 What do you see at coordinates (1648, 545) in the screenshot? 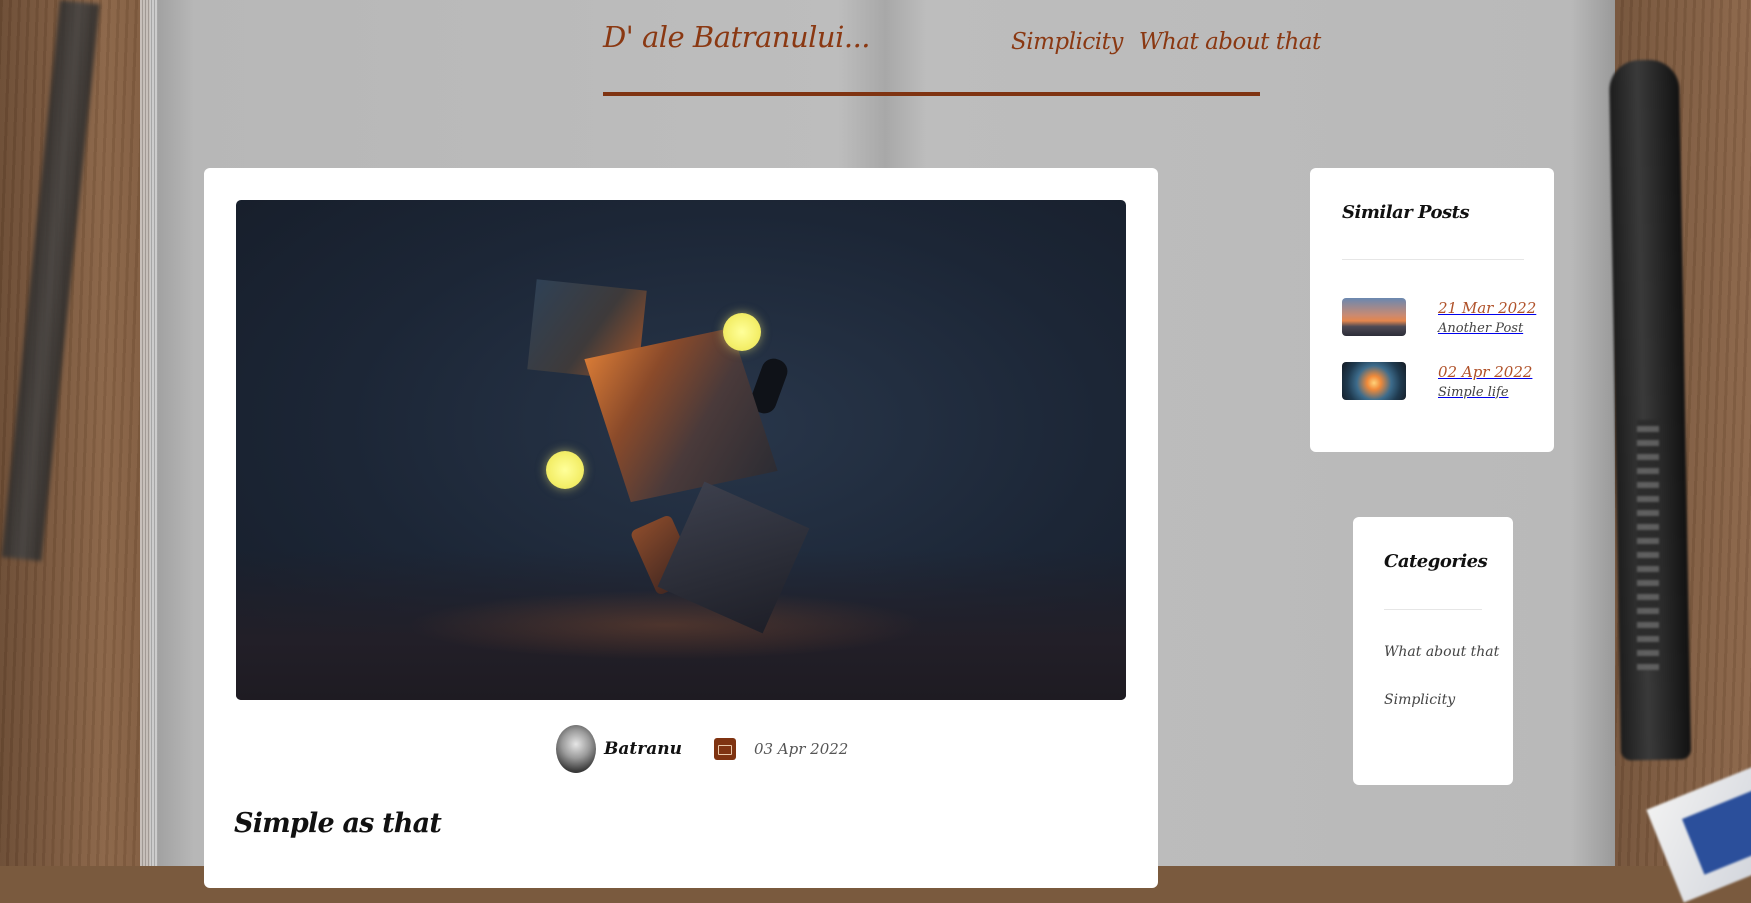
I see `background-pen-label` at bounding box center [1648, 545].